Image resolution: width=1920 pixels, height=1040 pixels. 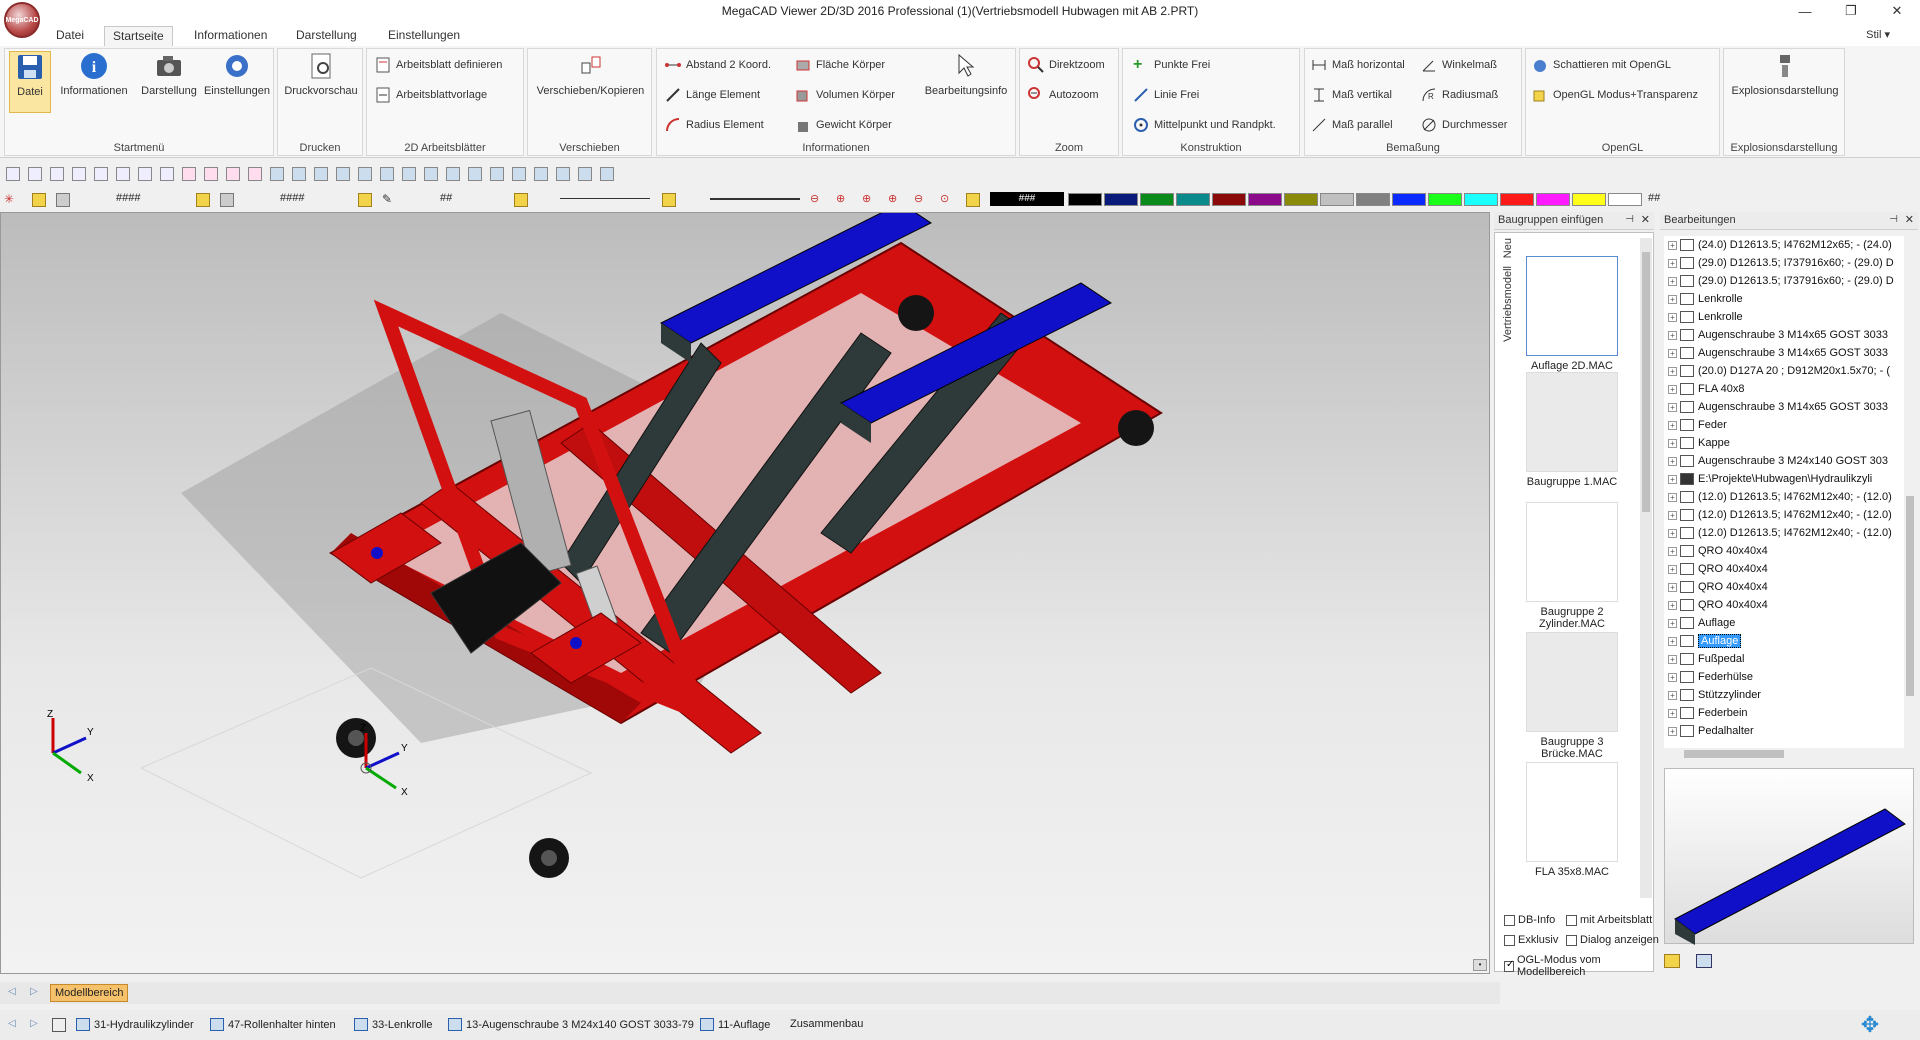 What do you see at coordinates (755, 199) in the screenshot?
I see `linewidth-selector` at bounding box center [755, 199].